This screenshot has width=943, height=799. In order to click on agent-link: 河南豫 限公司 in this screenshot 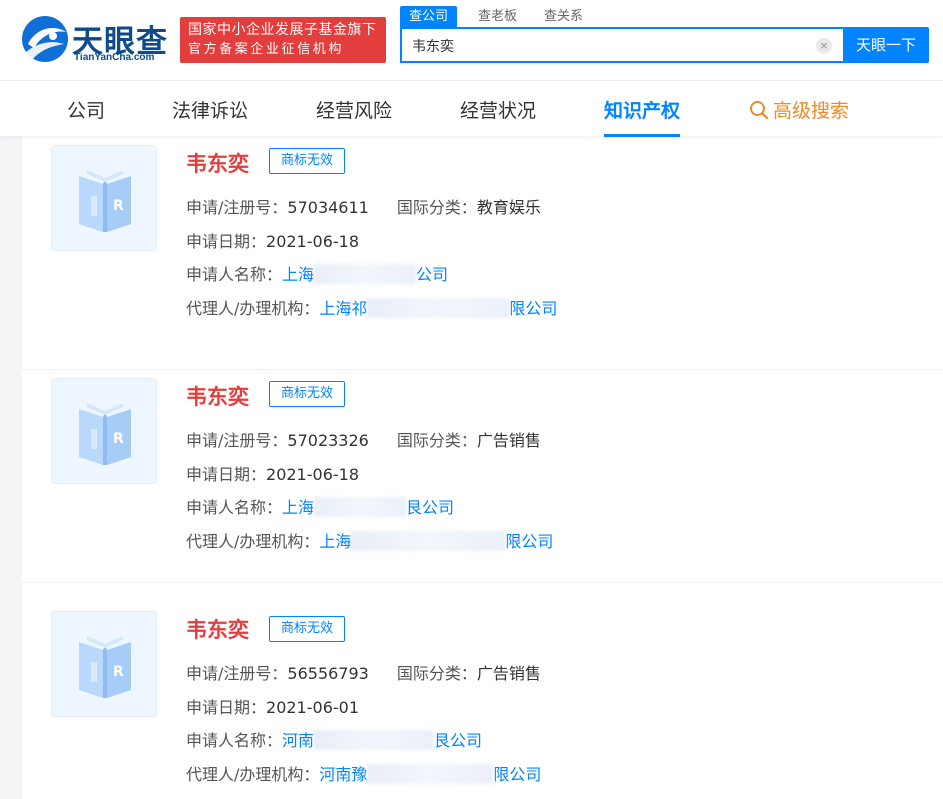, I will do `click(430, 774)`.